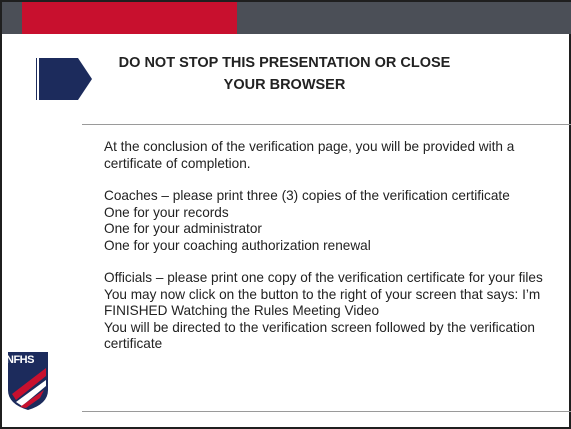 The height and width of the screenshot is (429, 571). What do you see at coordinates (166, 212) in the screenshot?
I see `coaches-item: One for your records` at bounding box center [166, 212].